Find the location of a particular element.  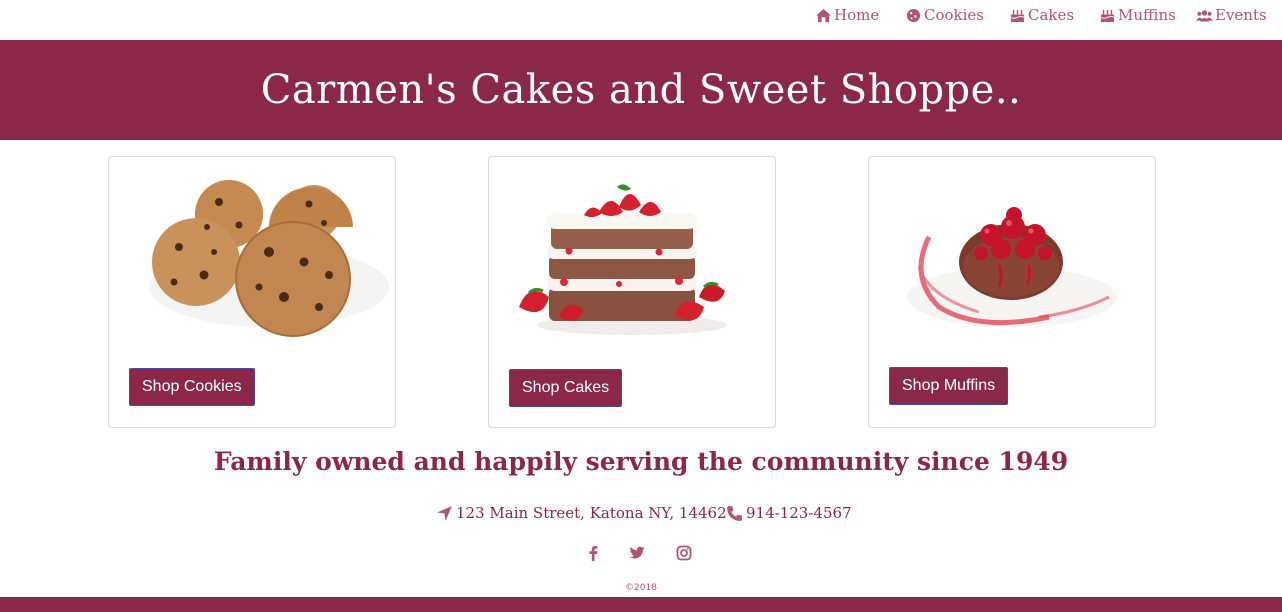

twitter-link is located at coordinates (637, 553).